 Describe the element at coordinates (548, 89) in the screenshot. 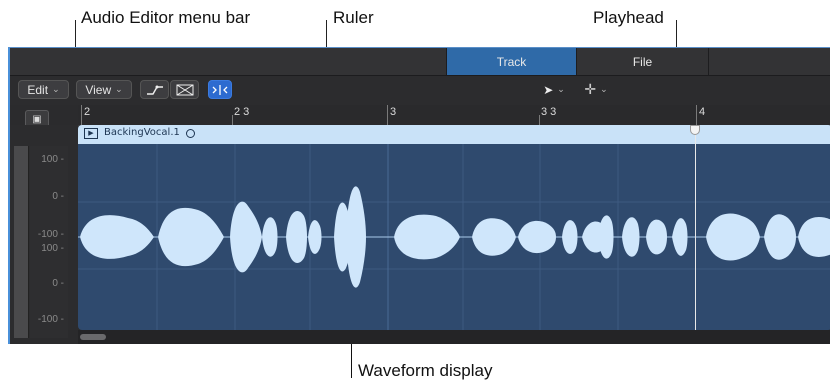

I see `pointer-tool-icon: ➤` at that location.